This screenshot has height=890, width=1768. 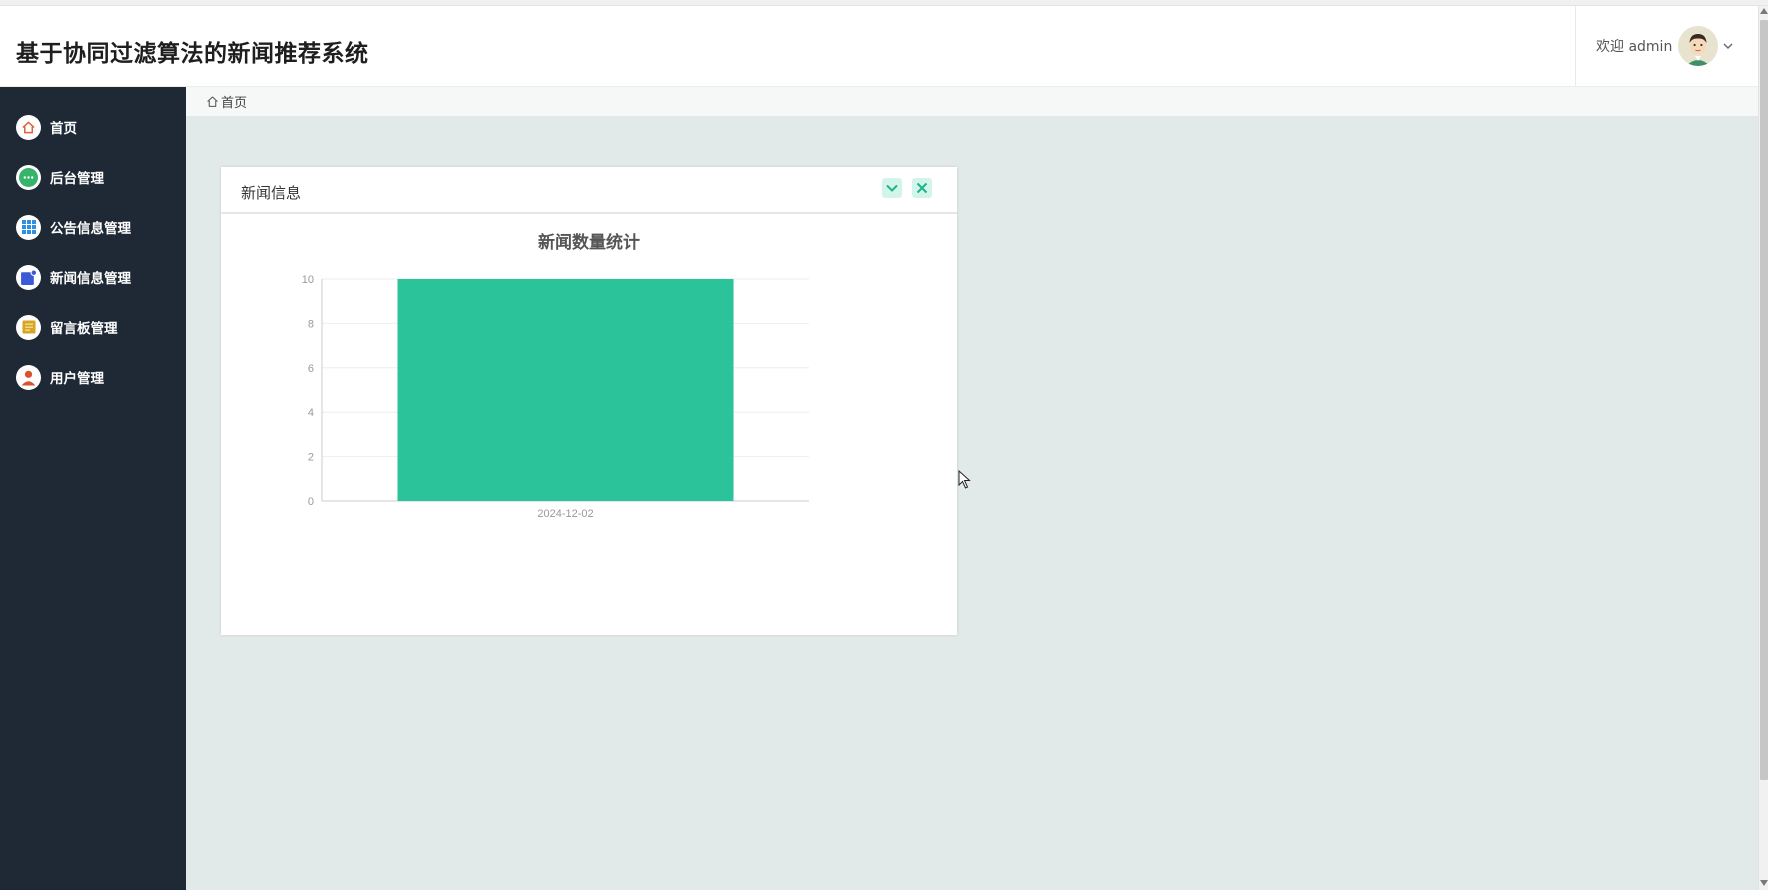 I want to click on sidebar-item-home: 首页, so click(x=93, y=127).